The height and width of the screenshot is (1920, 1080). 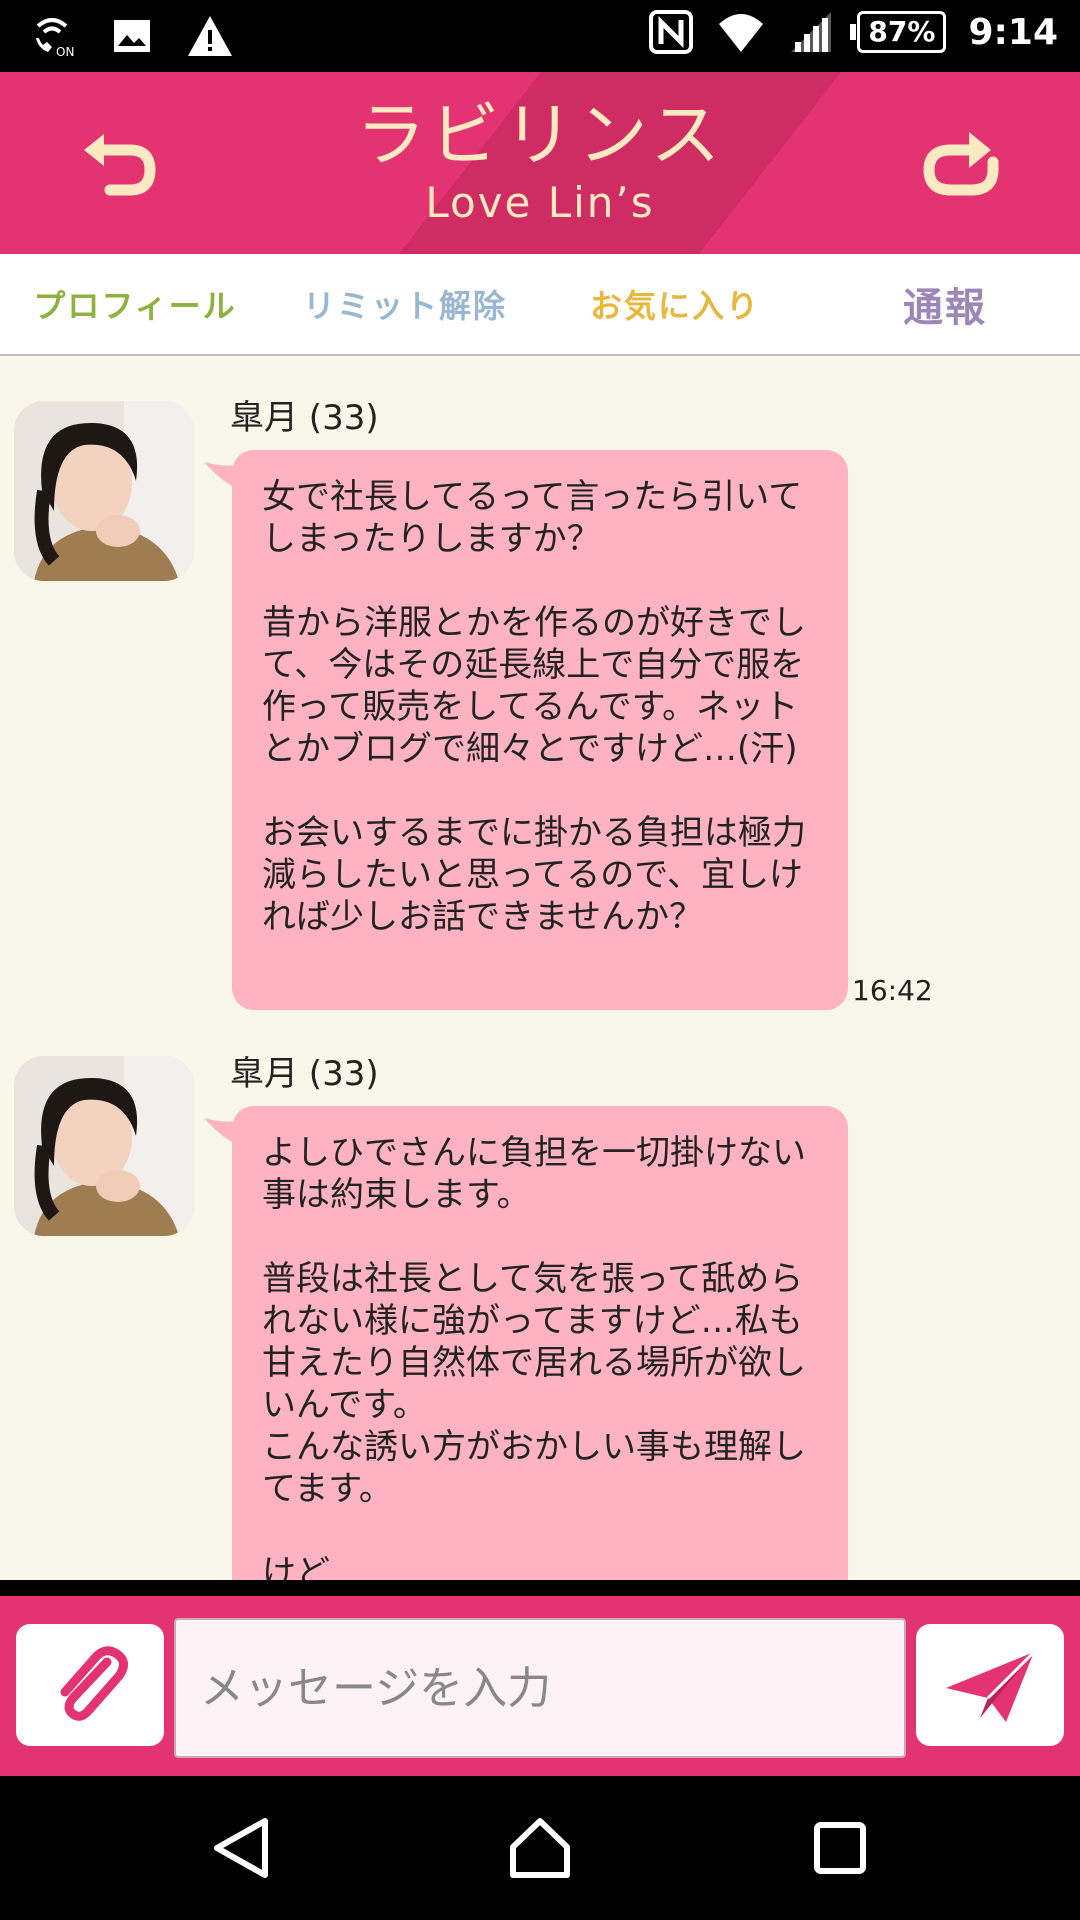 I want to click on reload-arrow-icon, so click(x=961, y=164).